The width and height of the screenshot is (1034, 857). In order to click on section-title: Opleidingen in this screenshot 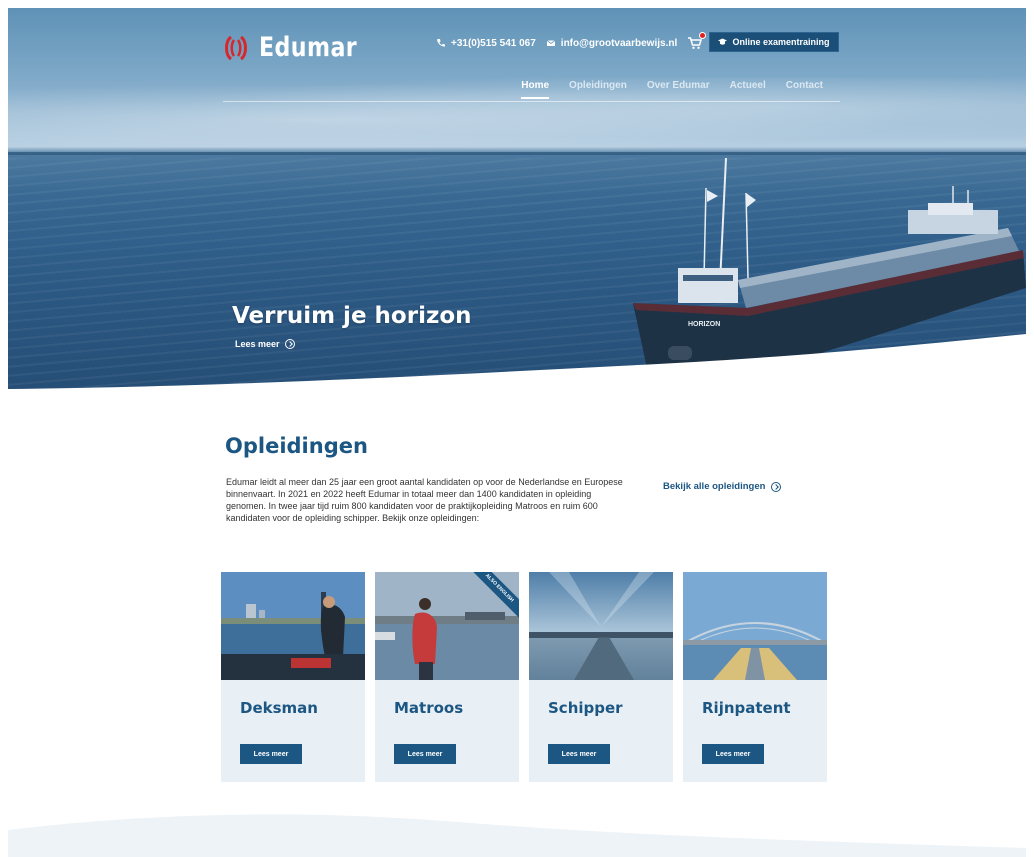, I will do `click(296, 446)`.